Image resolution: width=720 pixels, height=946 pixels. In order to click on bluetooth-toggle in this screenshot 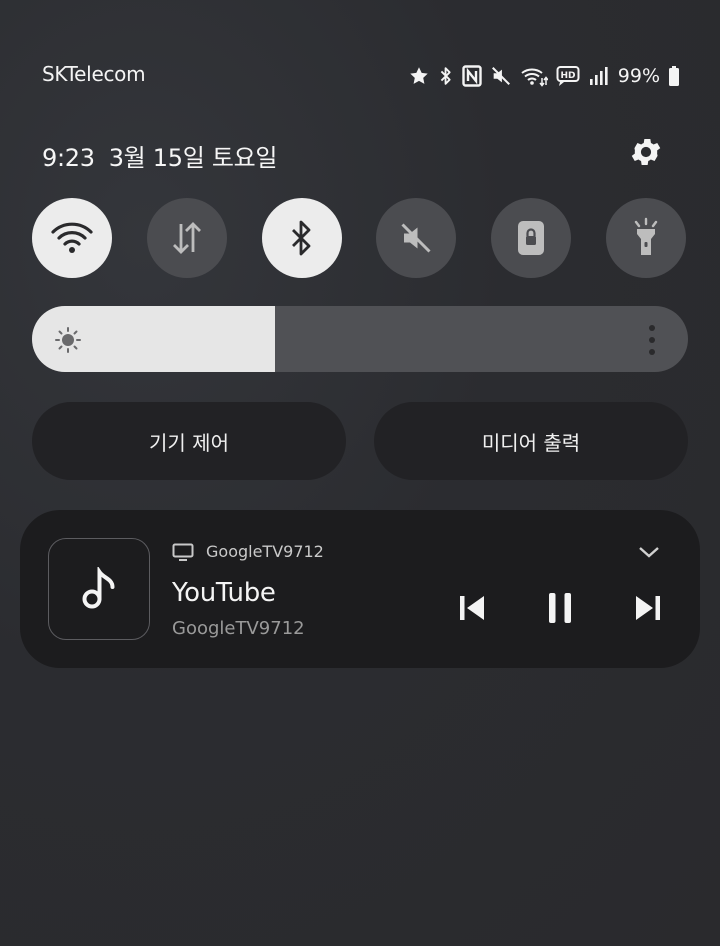, I will do `click(302, 238)`.